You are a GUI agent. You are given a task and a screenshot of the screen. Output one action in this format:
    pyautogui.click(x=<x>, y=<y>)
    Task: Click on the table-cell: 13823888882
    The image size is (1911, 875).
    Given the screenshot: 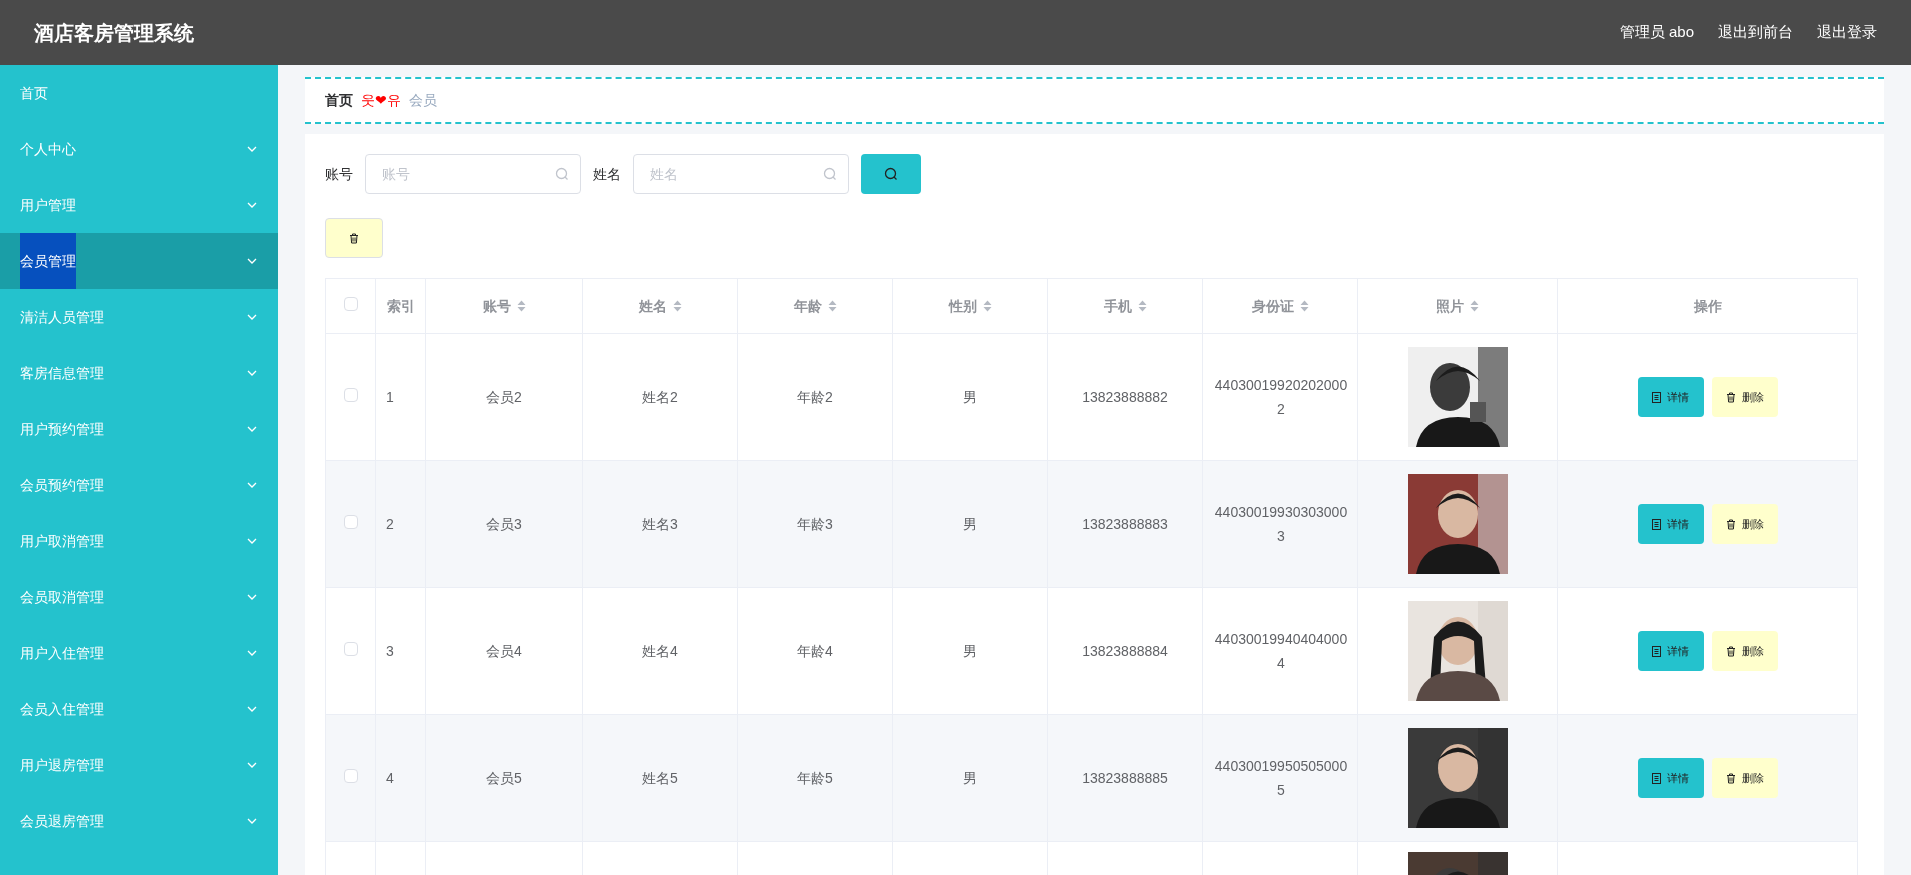 What is the action you would take?
    pyautogui.click(x=1125, y=397)
    